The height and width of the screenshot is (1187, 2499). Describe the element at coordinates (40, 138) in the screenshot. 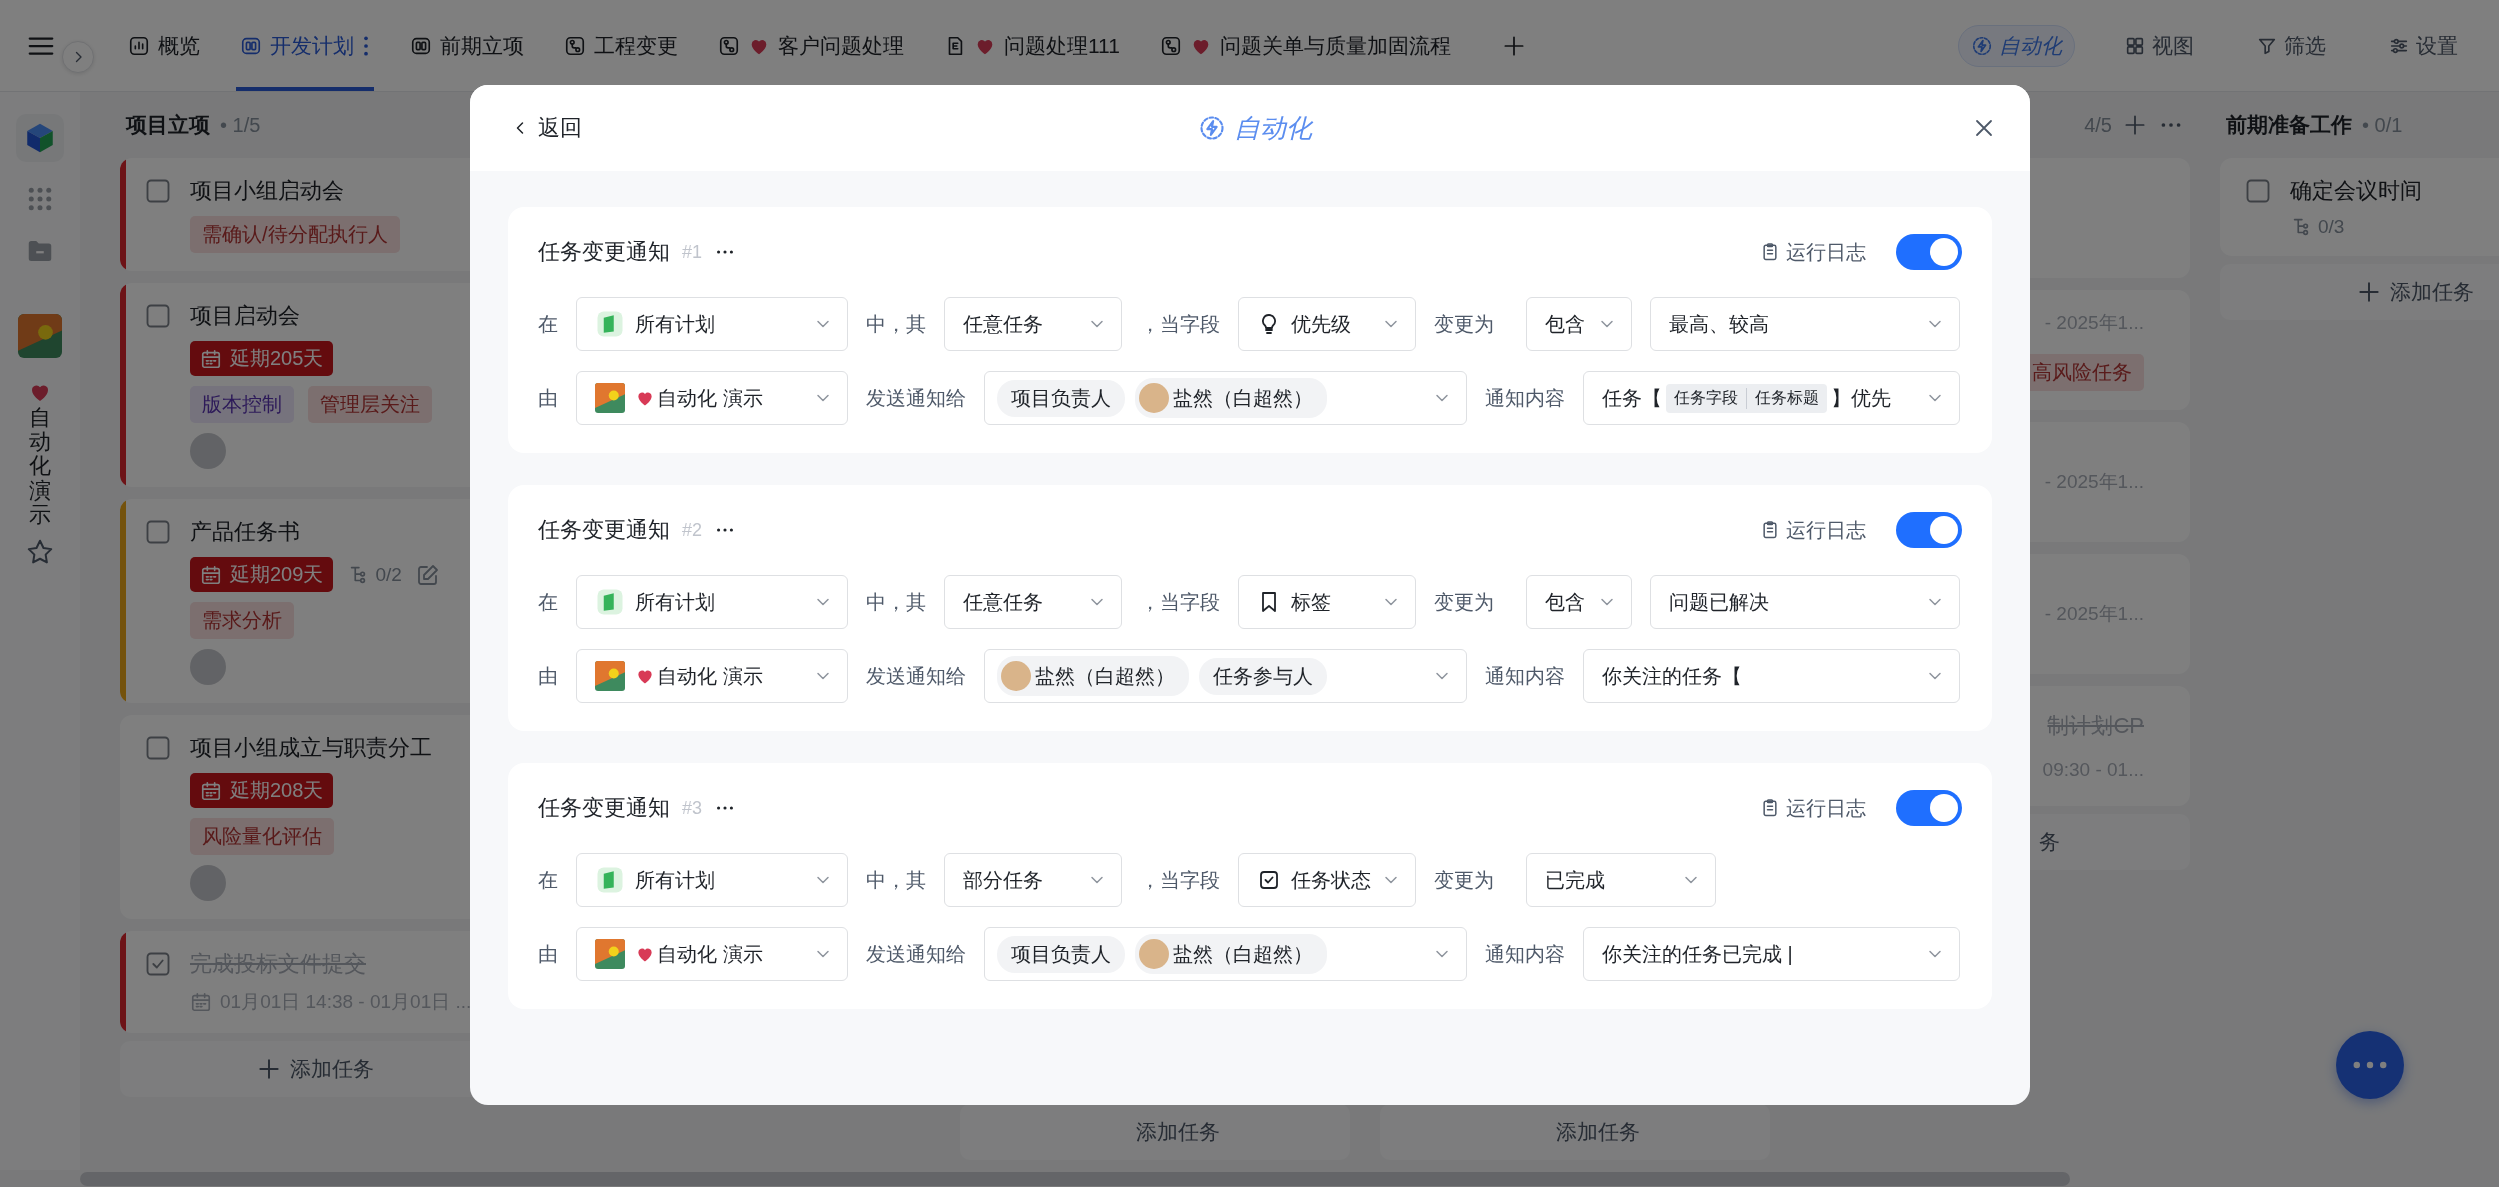

I see `app-logo` at that location.